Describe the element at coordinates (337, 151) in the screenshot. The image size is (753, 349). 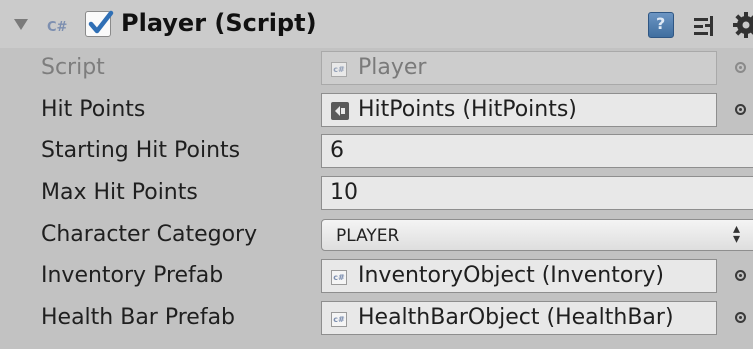
I see `starting-hit-points-value: 6` at that location.